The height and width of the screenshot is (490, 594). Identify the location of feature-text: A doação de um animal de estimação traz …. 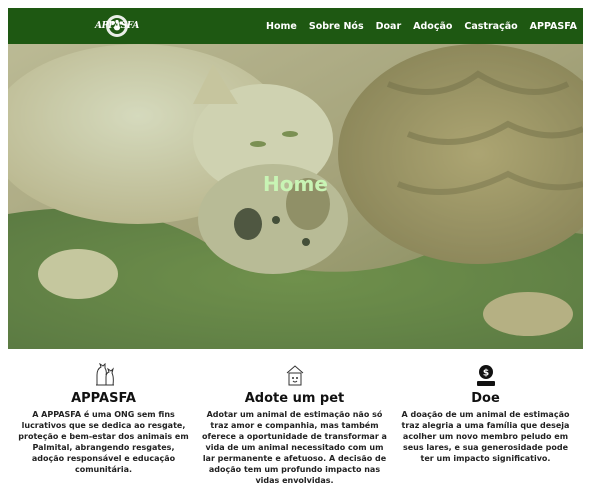
(485, 436).